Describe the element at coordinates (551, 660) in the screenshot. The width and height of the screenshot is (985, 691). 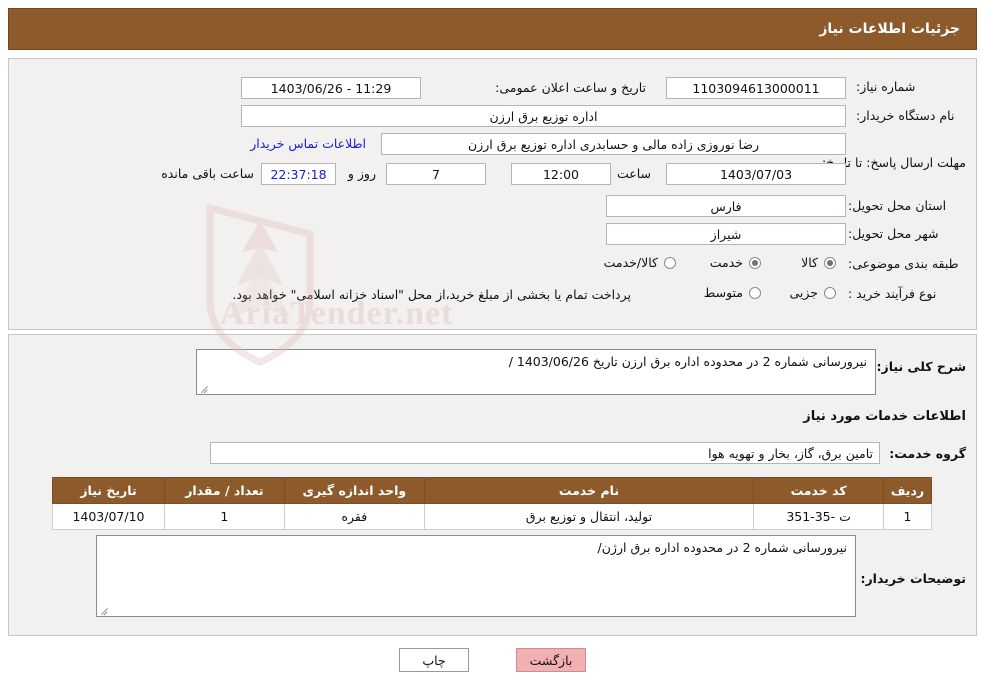
I see `back-button: بازگشت` at that location.